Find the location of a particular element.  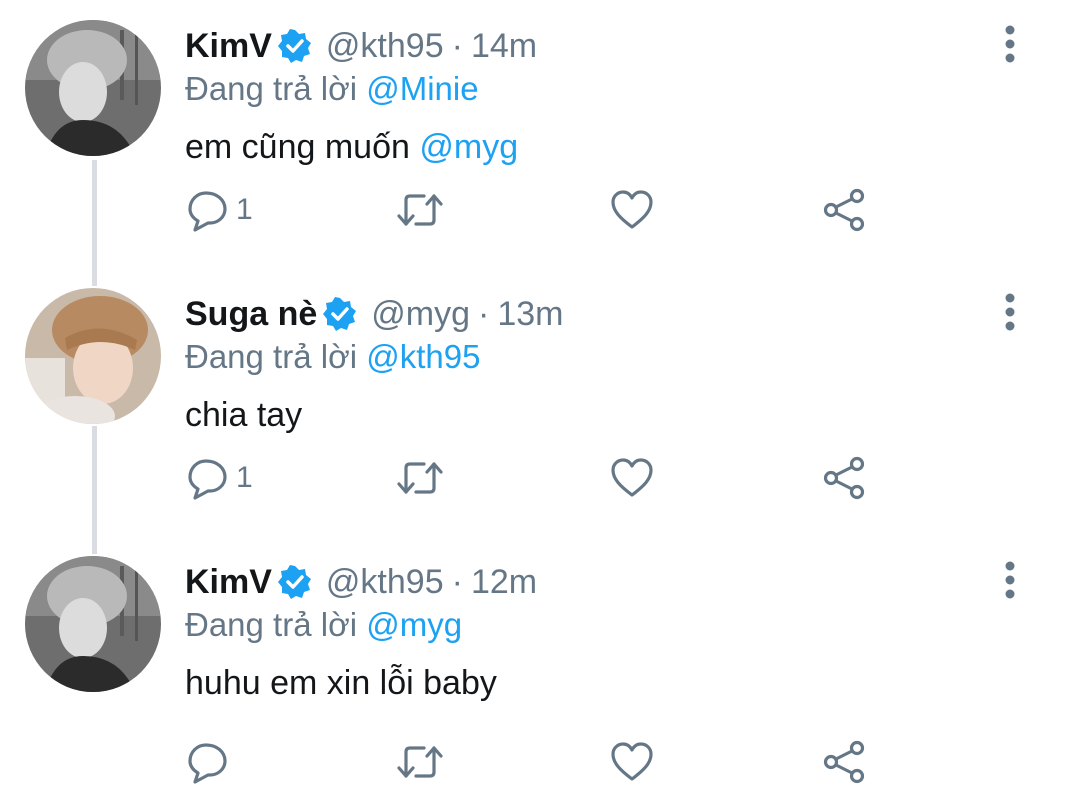

replying-to: Đang trả lời @Minie is located at coordinates (332, 89).